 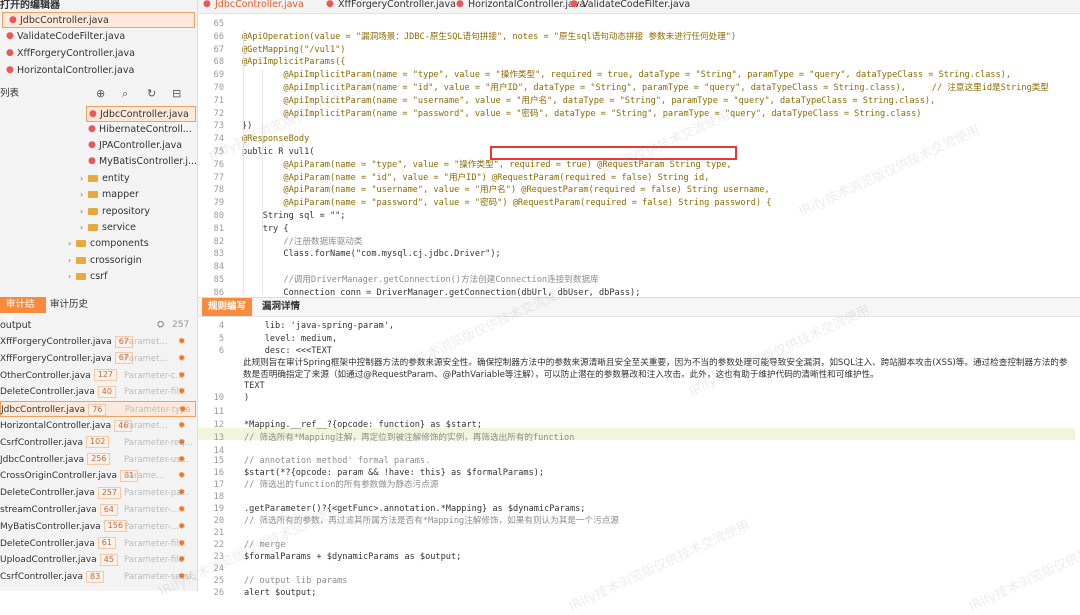 What do you see at coordinates (176, 94) in the screenshot?
I see `collapse-icon: ⊟` at bounding box center [176, 94].